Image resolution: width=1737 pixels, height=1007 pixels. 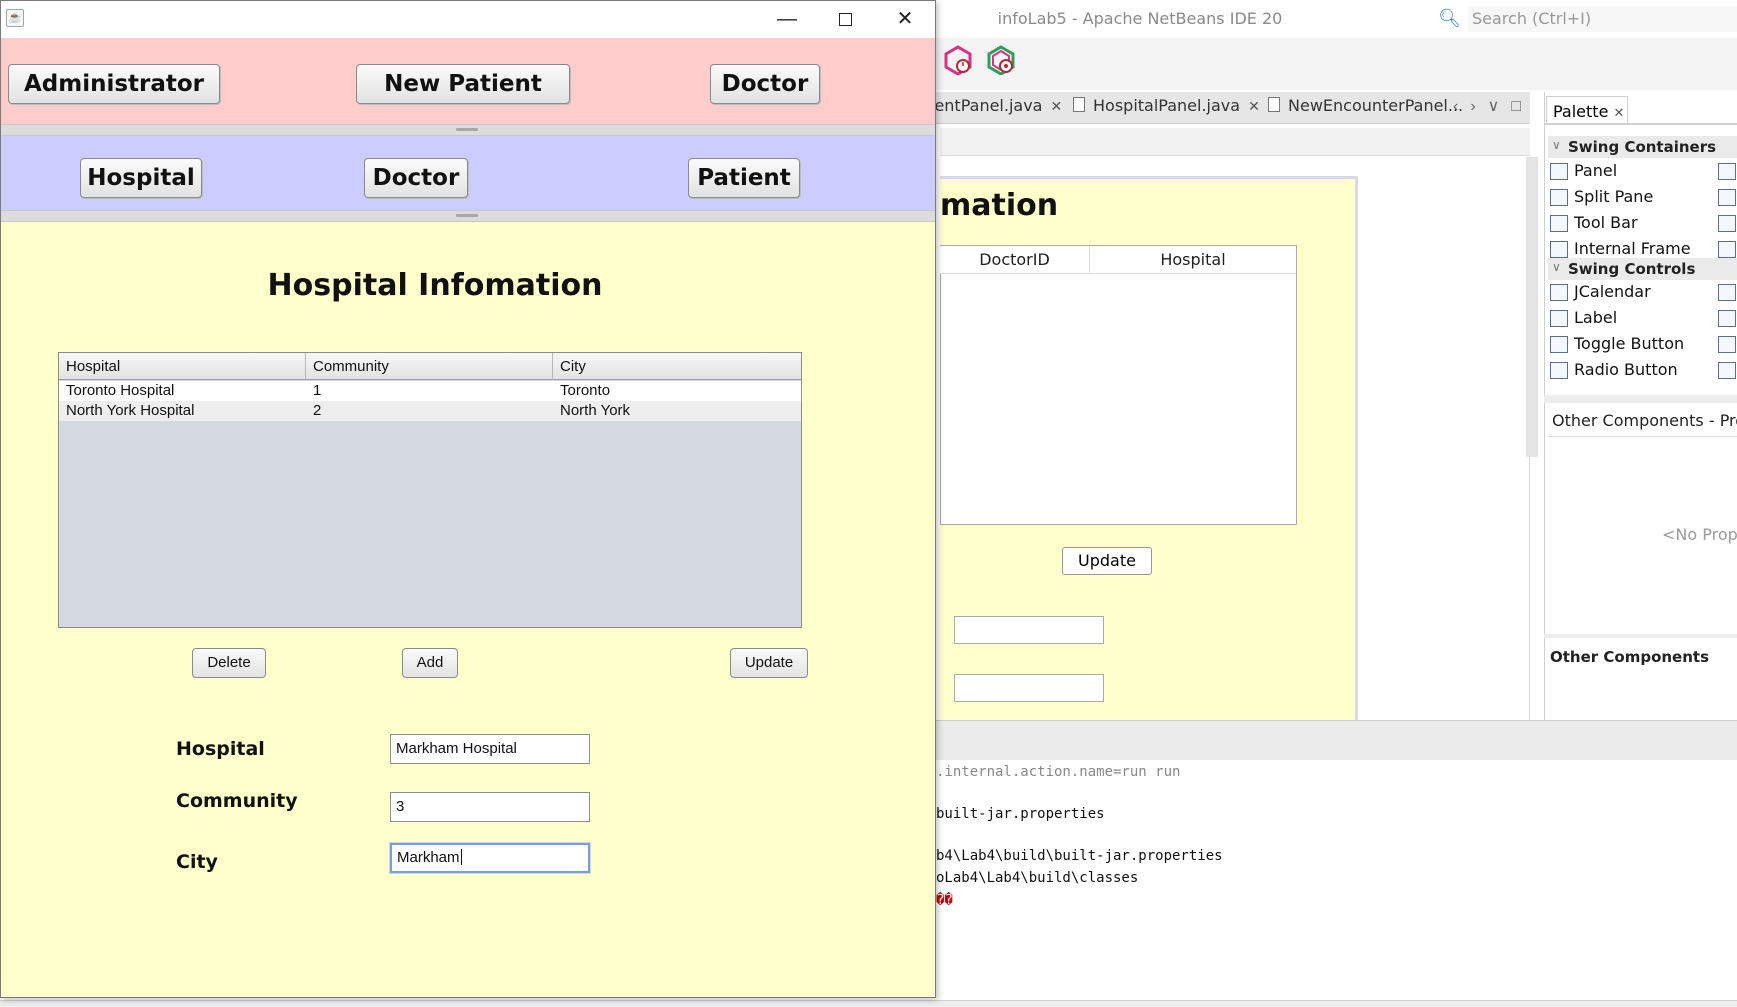 I want to click on internal-frame-icon, so click(x=1559, y=249).